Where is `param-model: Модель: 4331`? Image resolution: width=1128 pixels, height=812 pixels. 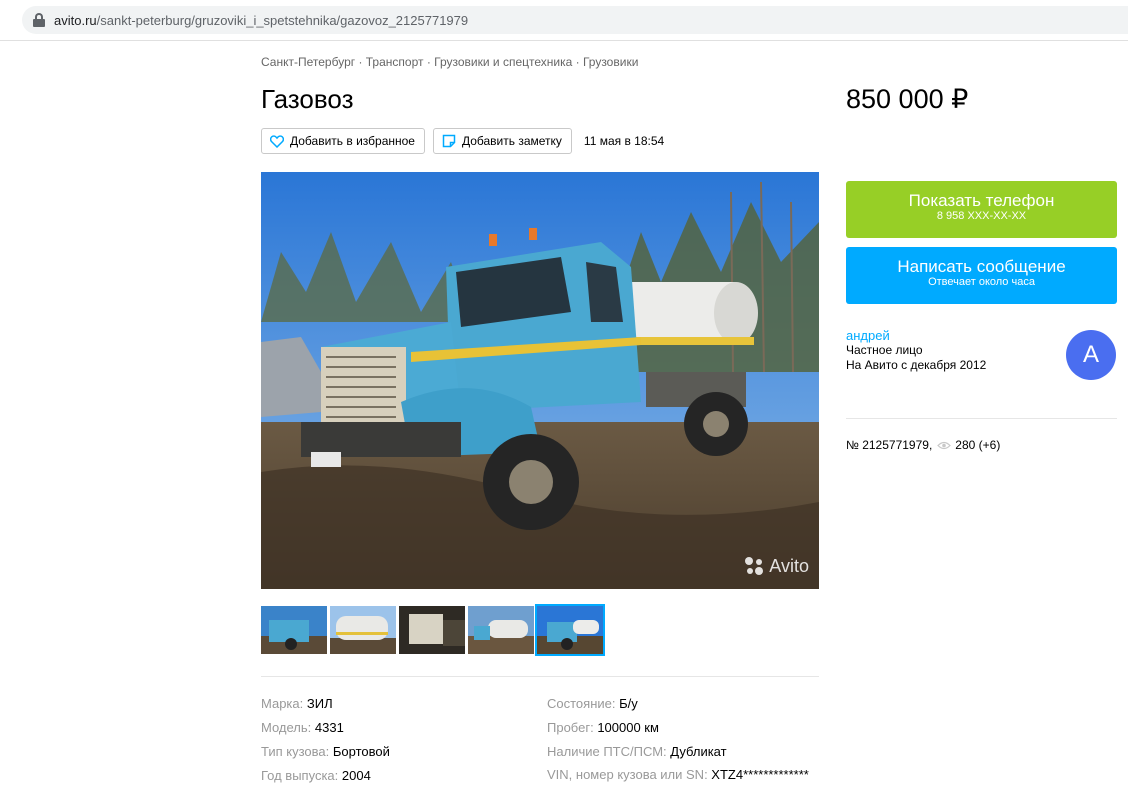 param-model: Модель: 4331 is located at coordinates (302, 727).